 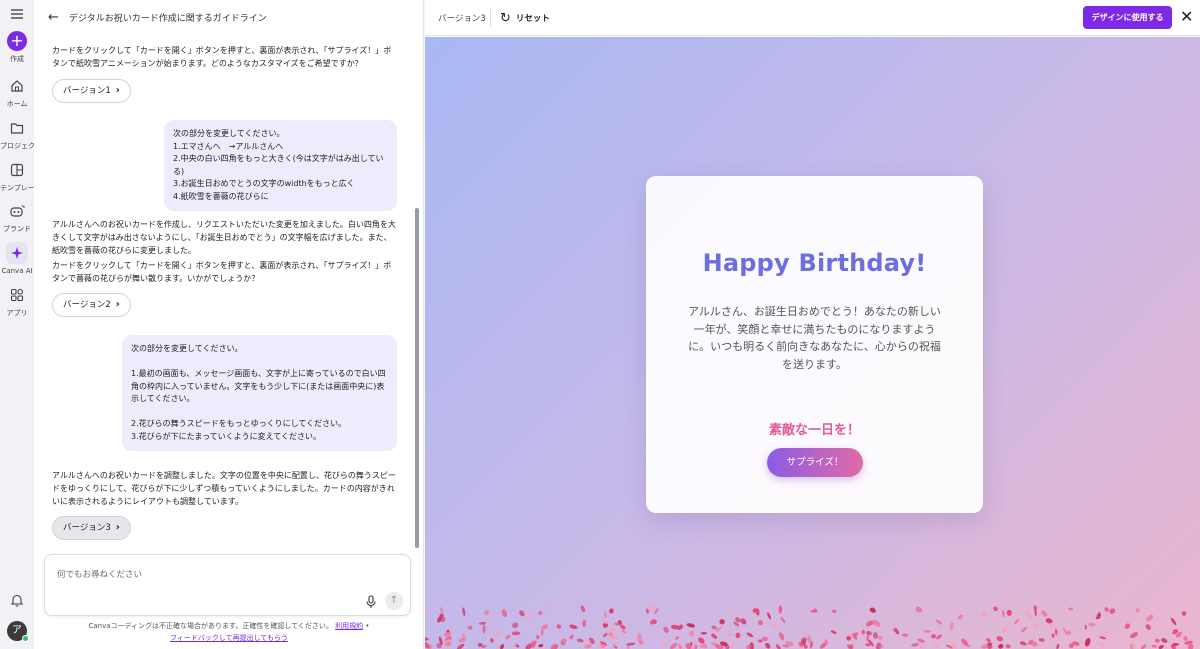 I want to click on version-3-button: バージョン3 ›, so click(x=91, y=528).